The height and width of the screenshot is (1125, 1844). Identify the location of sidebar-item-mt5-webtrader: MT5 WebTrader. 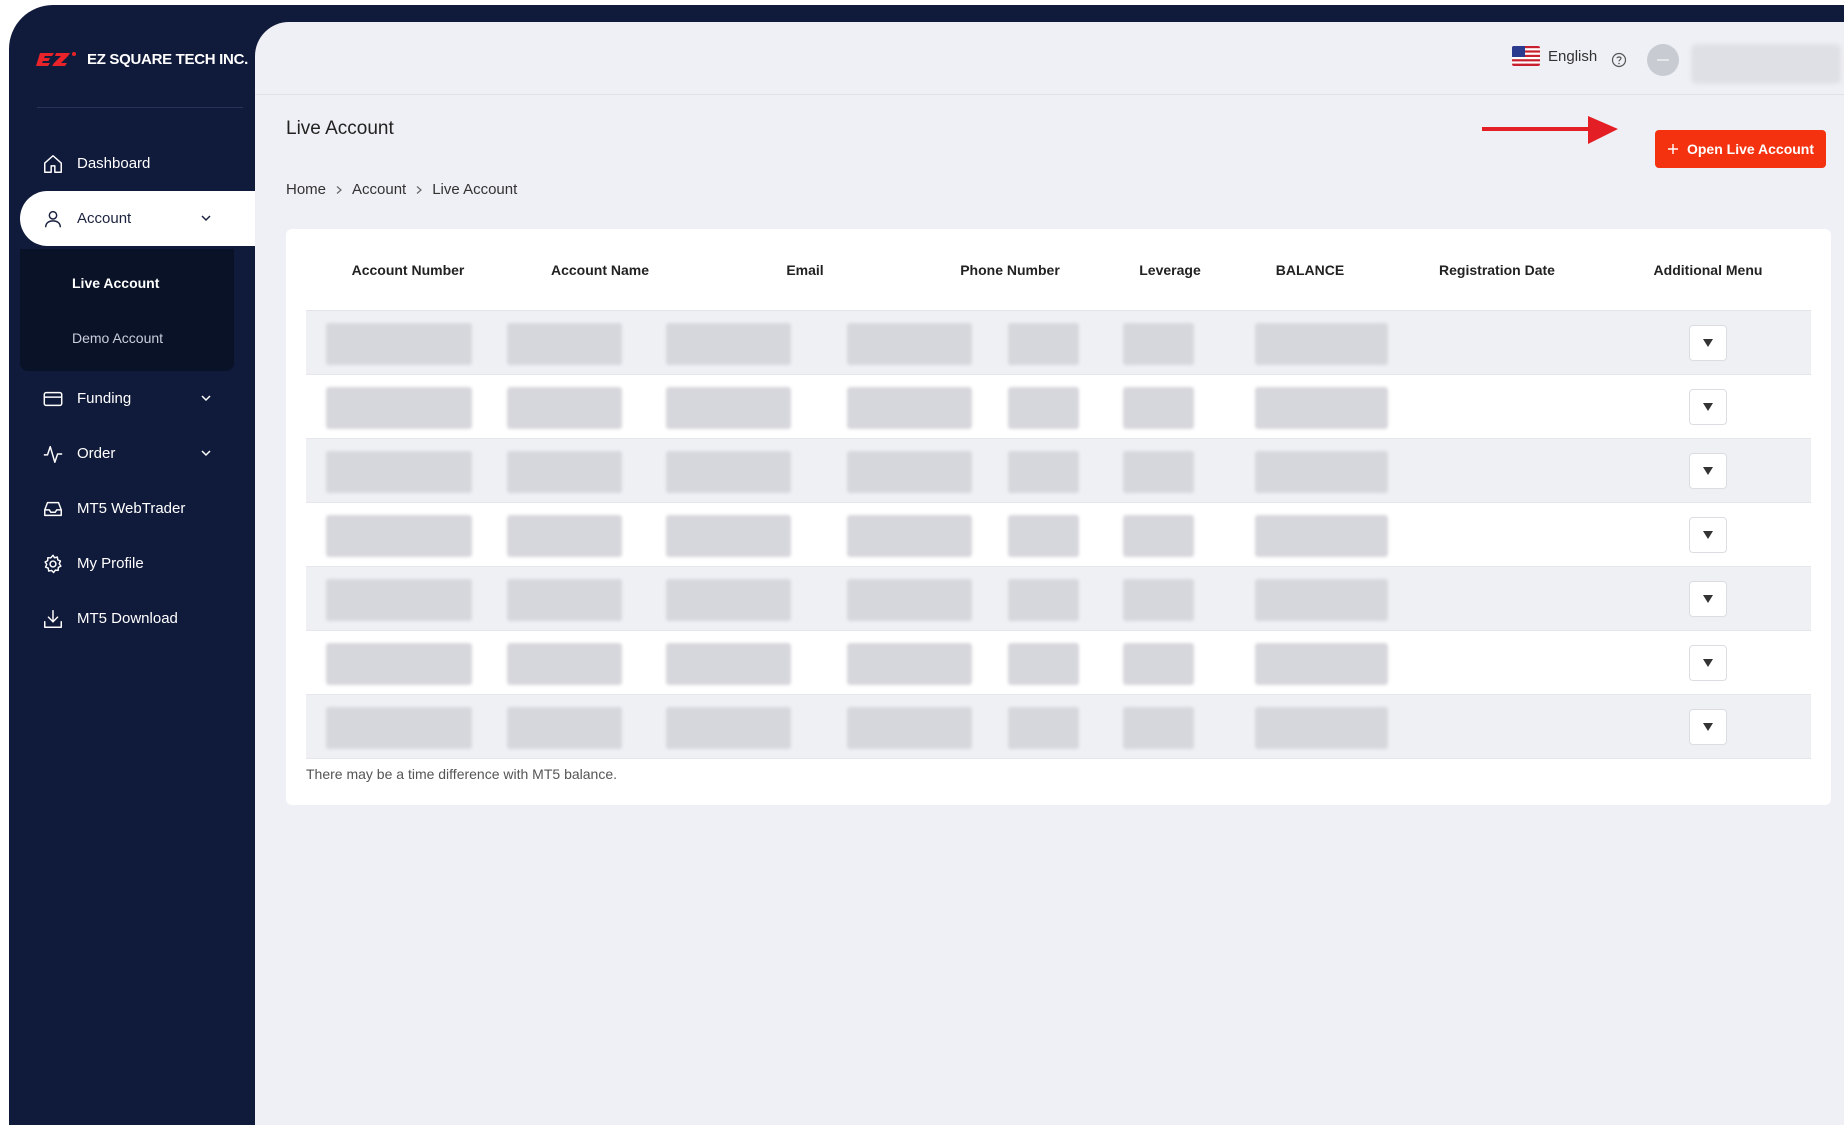
(132, 508).